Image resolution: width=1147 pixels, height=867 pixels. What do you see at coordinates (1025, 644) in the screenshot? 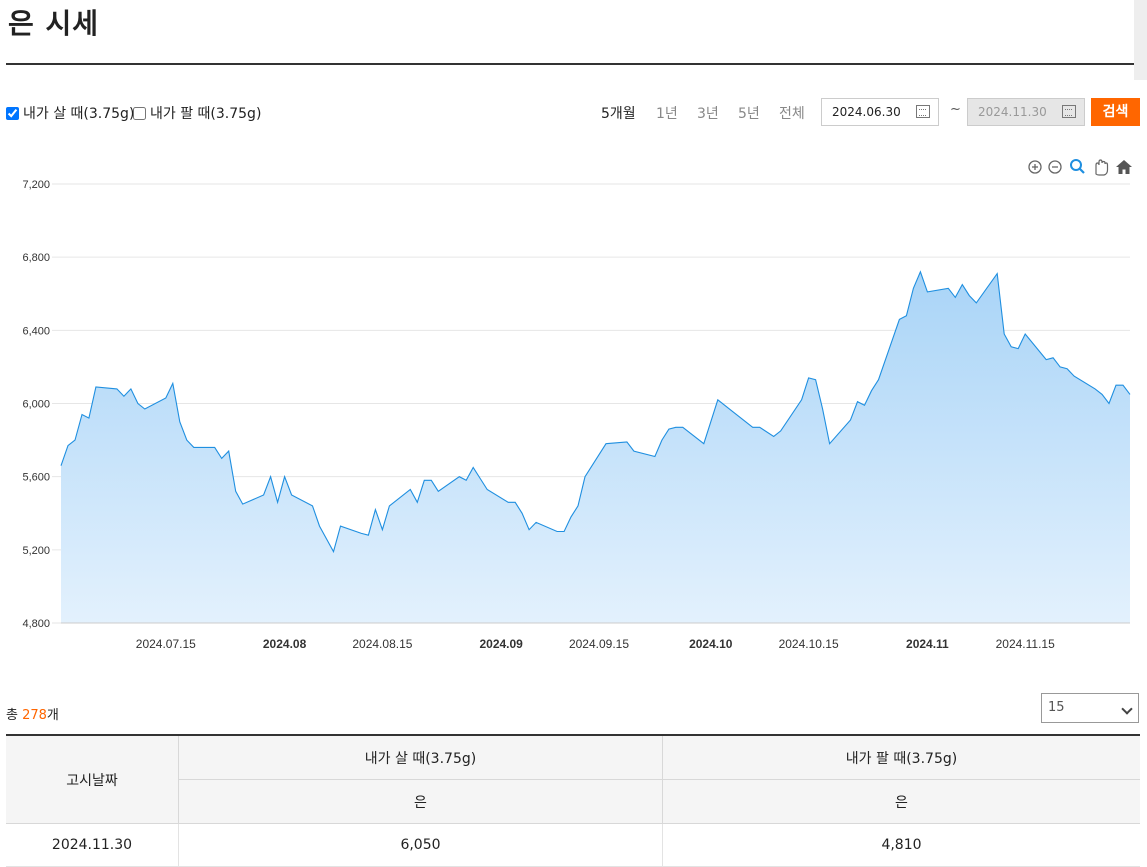
I see `x-tick-label: 2024.11.15` at bounding box center [1025, 644].